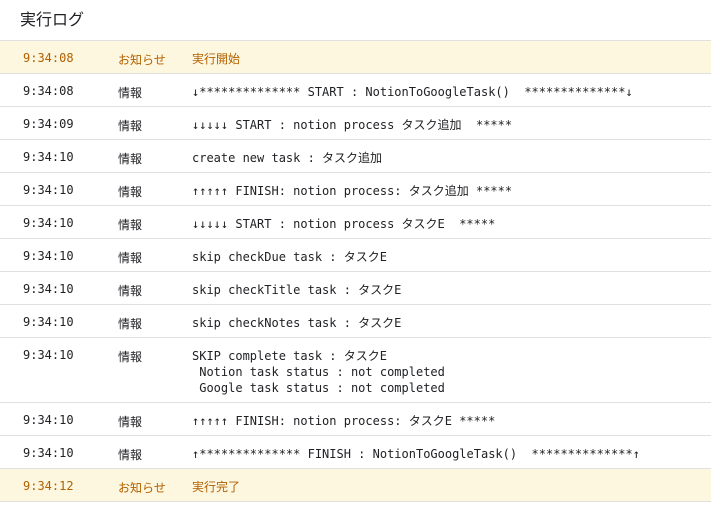 This screenshot has width=711, height=511. I want to click on log-message: skip checkTitle task : タスクE, so click(297, 290).